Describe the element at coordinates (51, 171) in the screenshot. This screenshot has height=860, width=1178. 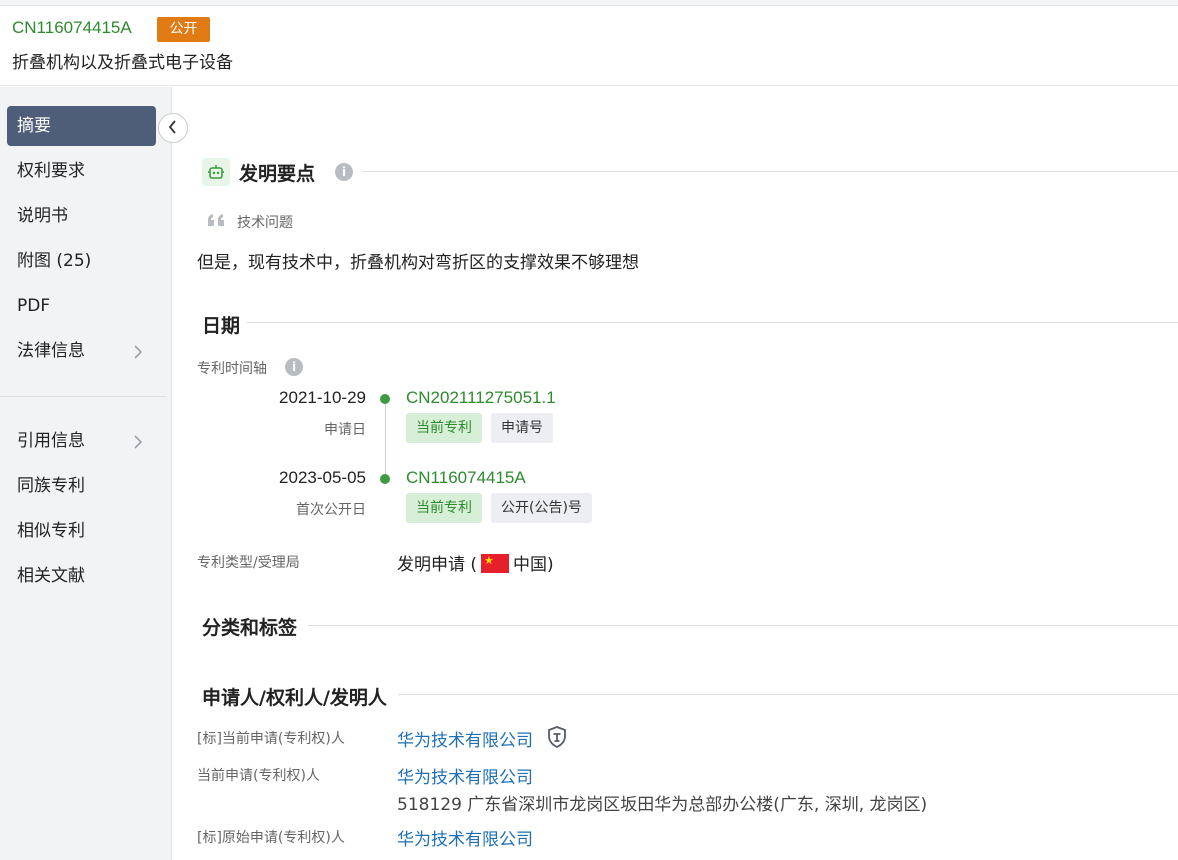
I see `sidebar-item-label: 权利要求` at that location.